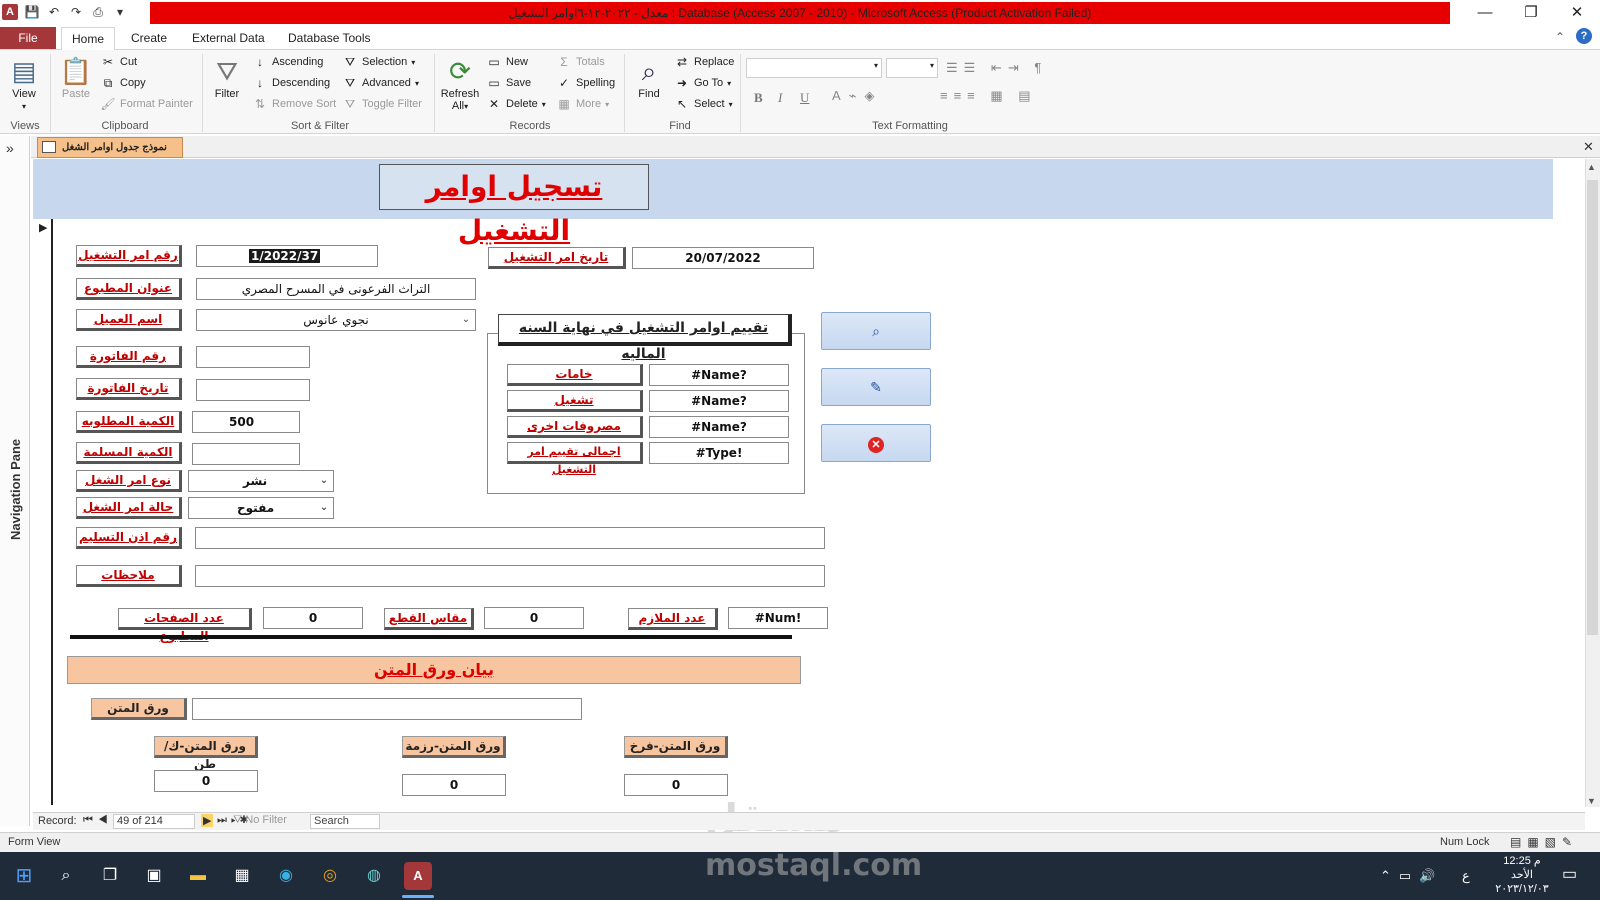 Image resolution: width=1600 pixels, height=900 pixels. What do you see at coordinates (510, 538) in the screenshot?
I see `delivery-no-field` at bounding box center [510, 538].